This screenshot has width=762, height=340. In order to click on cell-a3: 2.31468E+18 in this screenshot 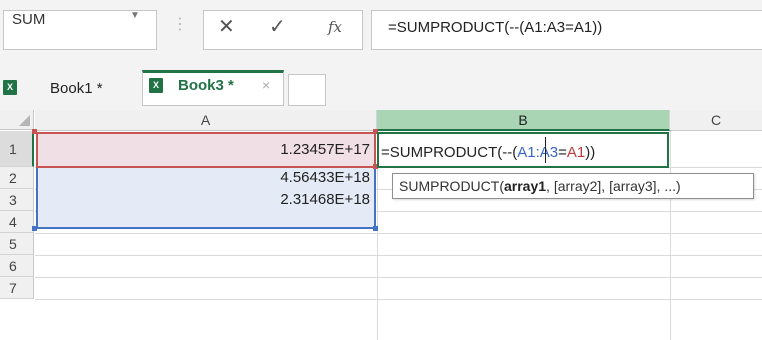, I will do `click(206, 200)`.